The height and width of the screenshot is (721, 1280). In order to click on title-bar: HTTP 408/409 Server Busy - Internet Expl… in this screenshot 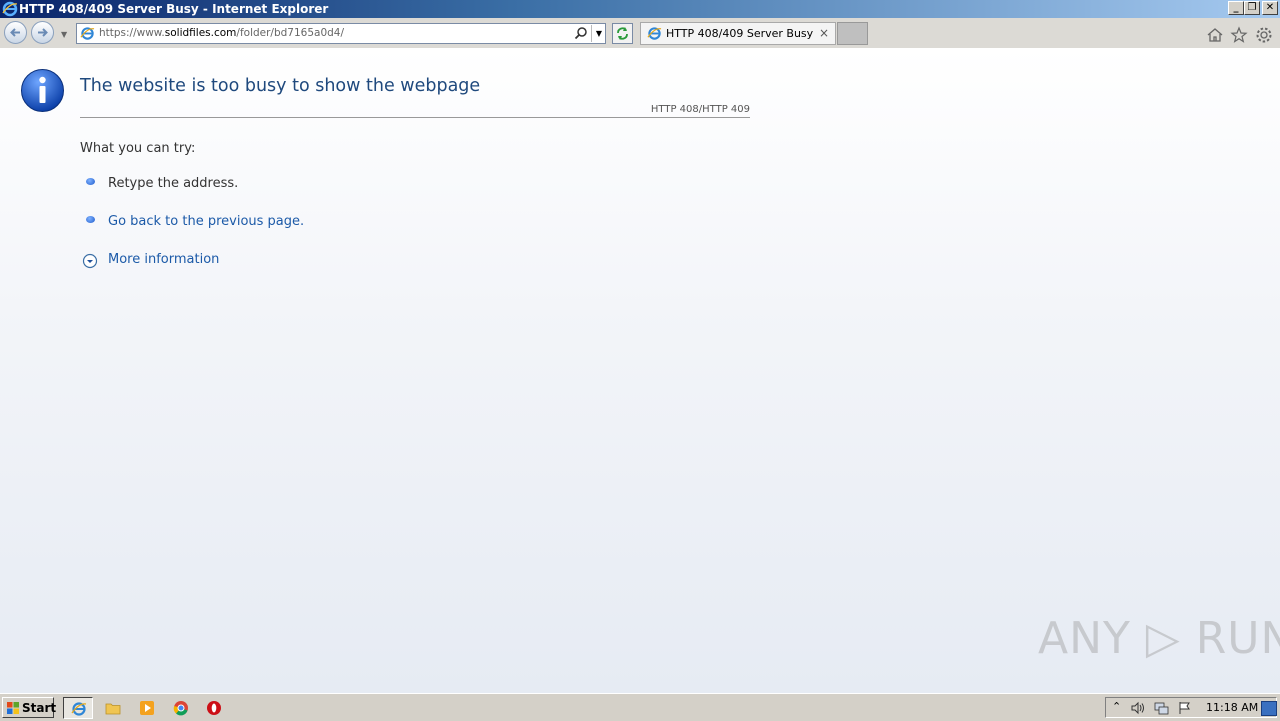, I will do `click(640, 9)`.